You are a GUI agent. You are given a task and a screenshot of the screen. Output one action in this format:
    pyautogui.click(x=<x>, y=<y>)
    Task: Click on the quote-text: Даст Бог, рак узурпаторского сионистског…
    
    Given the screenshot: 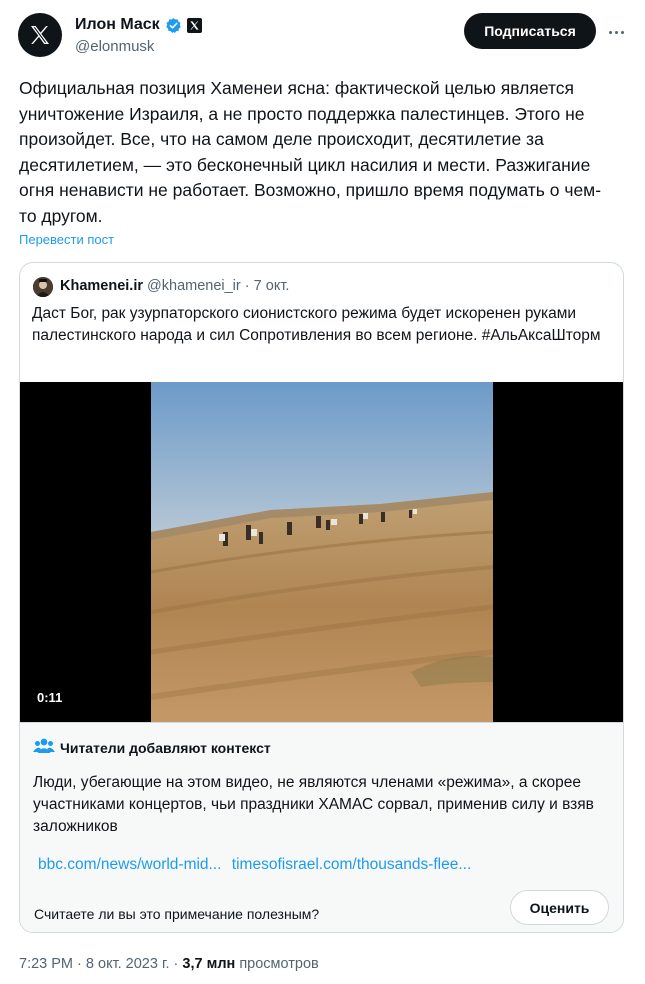 What is the action you would take?
    pyautogui.click(x=316, y=324)
    